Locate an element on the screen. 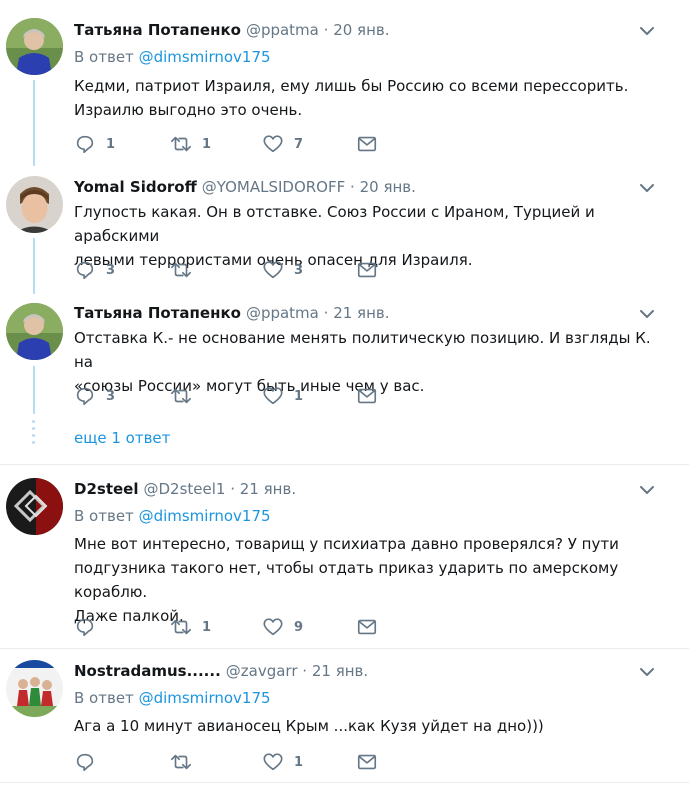 The height and width of the screenshot is (785, 689). like-count: 3 is located at coordinates (299, 270).